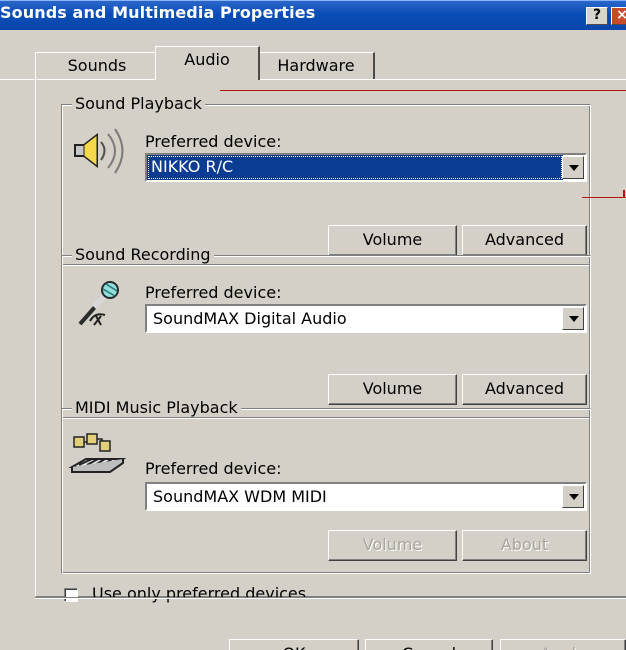 Image resolution: width=626 pixels, height=650 pixels. What do you see at coordinates (241, 496) in the screenshot?
I see `midi-selected-device: SoundMAX WDM MIDI` at bounding box center [241, 496].